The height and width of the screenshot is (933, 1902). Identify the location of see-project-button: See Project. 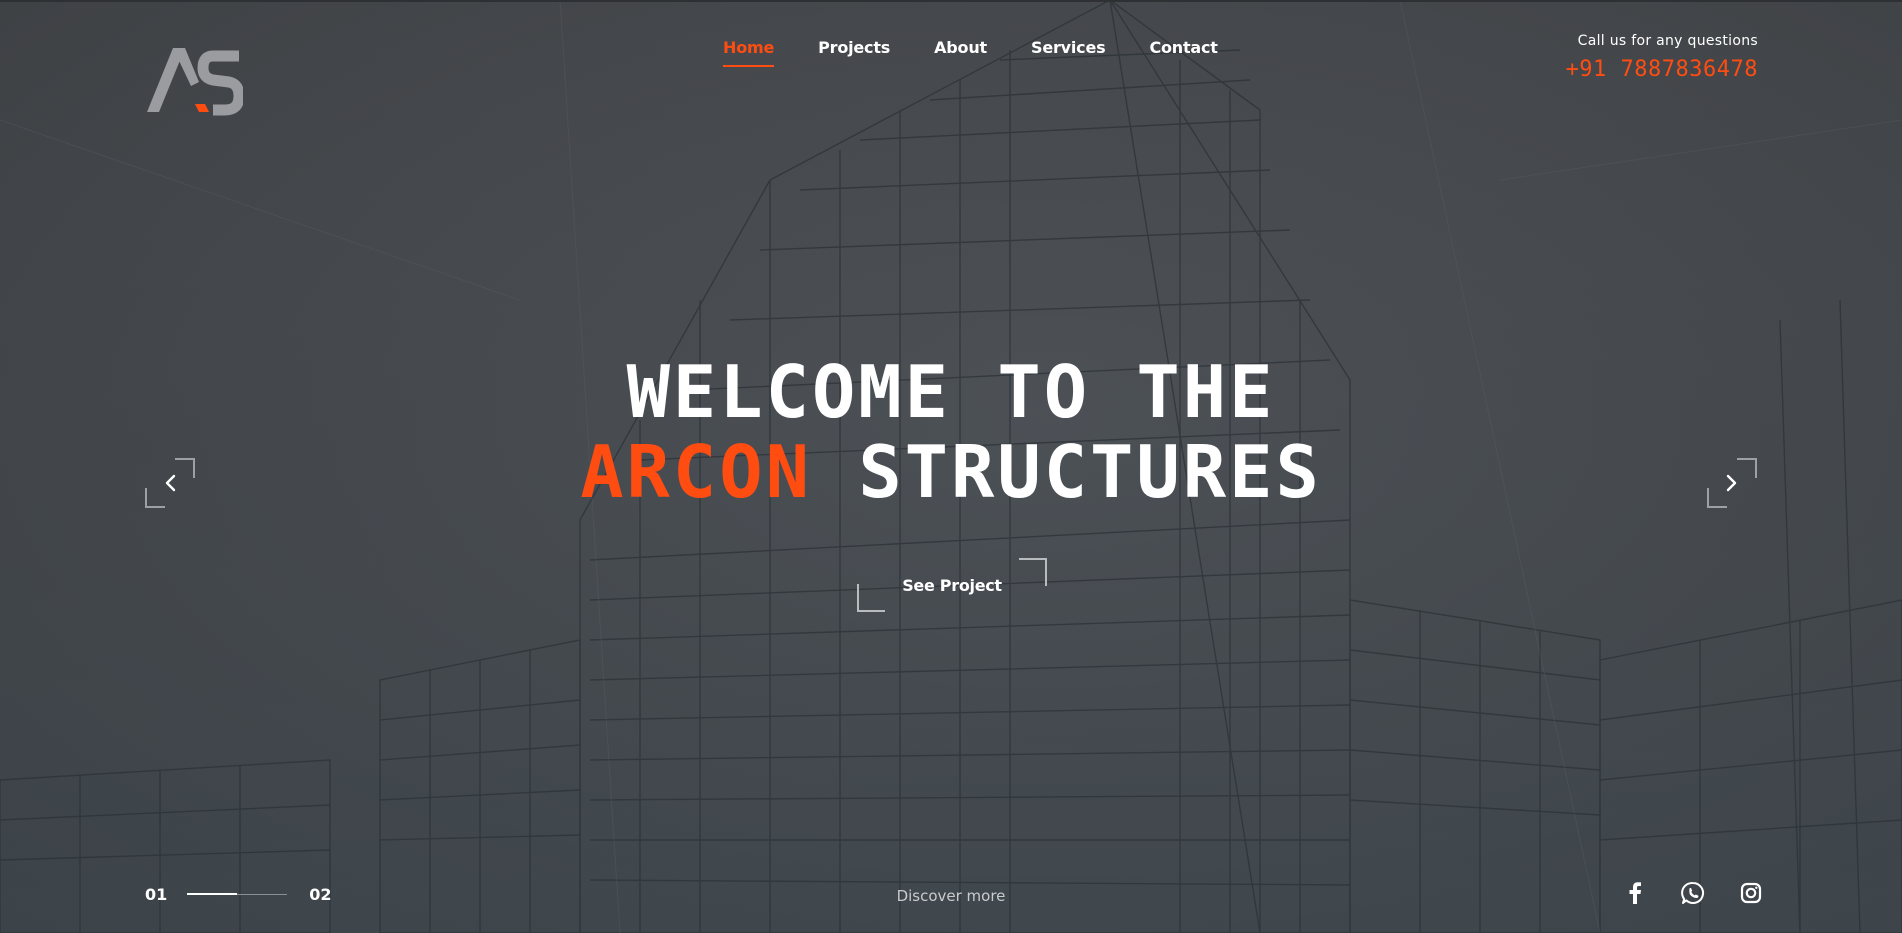
(952, 585).